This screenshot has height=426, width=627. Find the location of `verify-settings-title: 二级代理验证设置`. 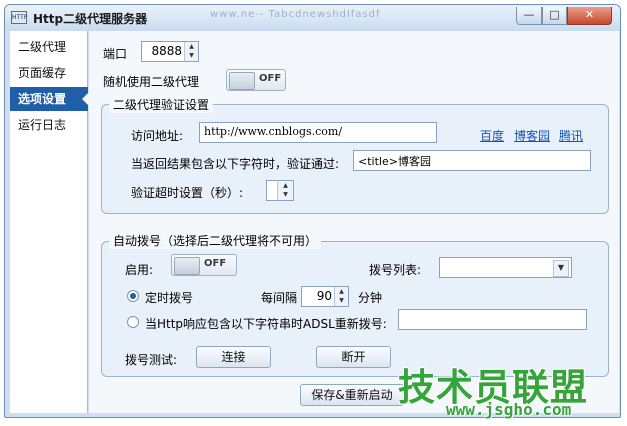

verify-settings-title: 二级代理验证设置 is located at coordinates (161, 104).